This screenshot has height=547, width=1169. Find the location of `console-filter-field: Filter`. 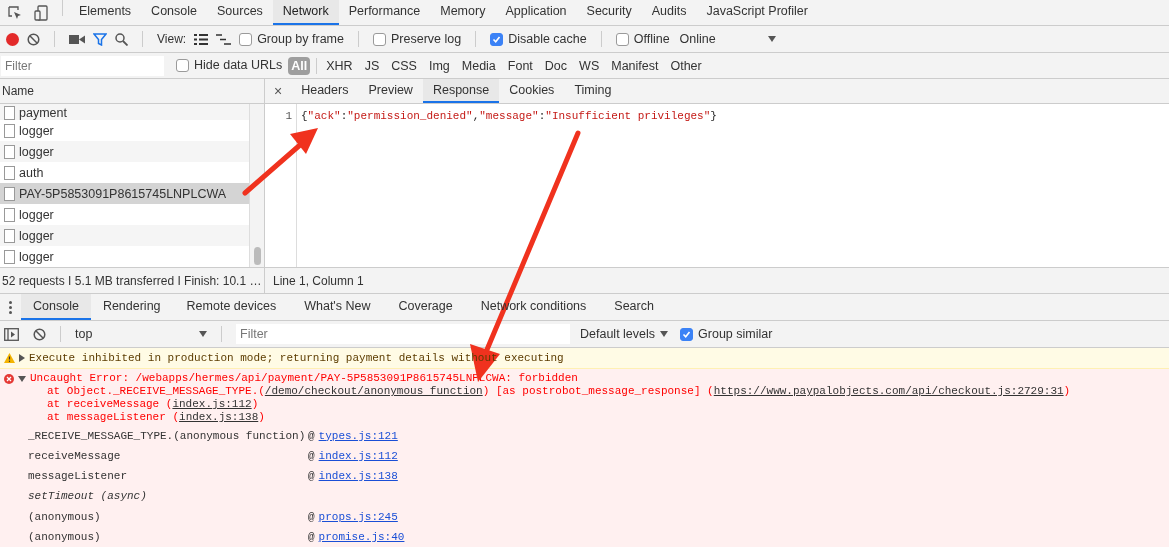

console-filter-field: Filter is located at coordinates (403, 334).